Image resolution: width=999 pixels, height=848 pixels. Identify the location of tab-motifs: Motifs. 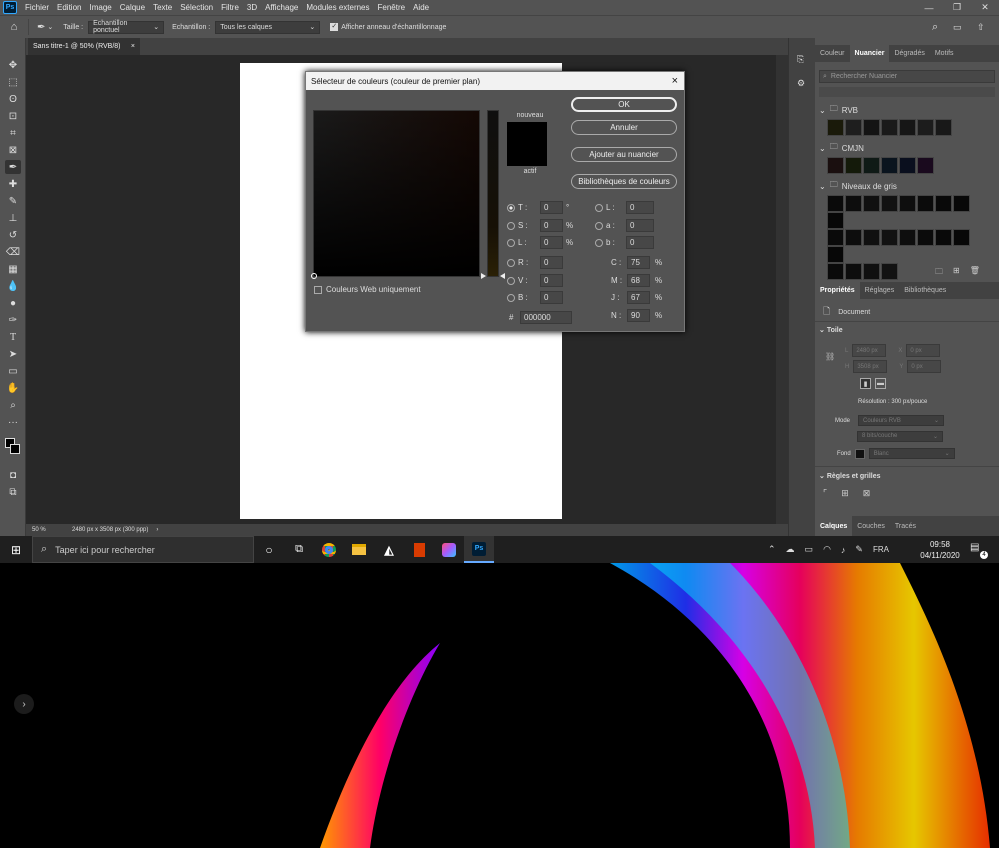
(944, 53).